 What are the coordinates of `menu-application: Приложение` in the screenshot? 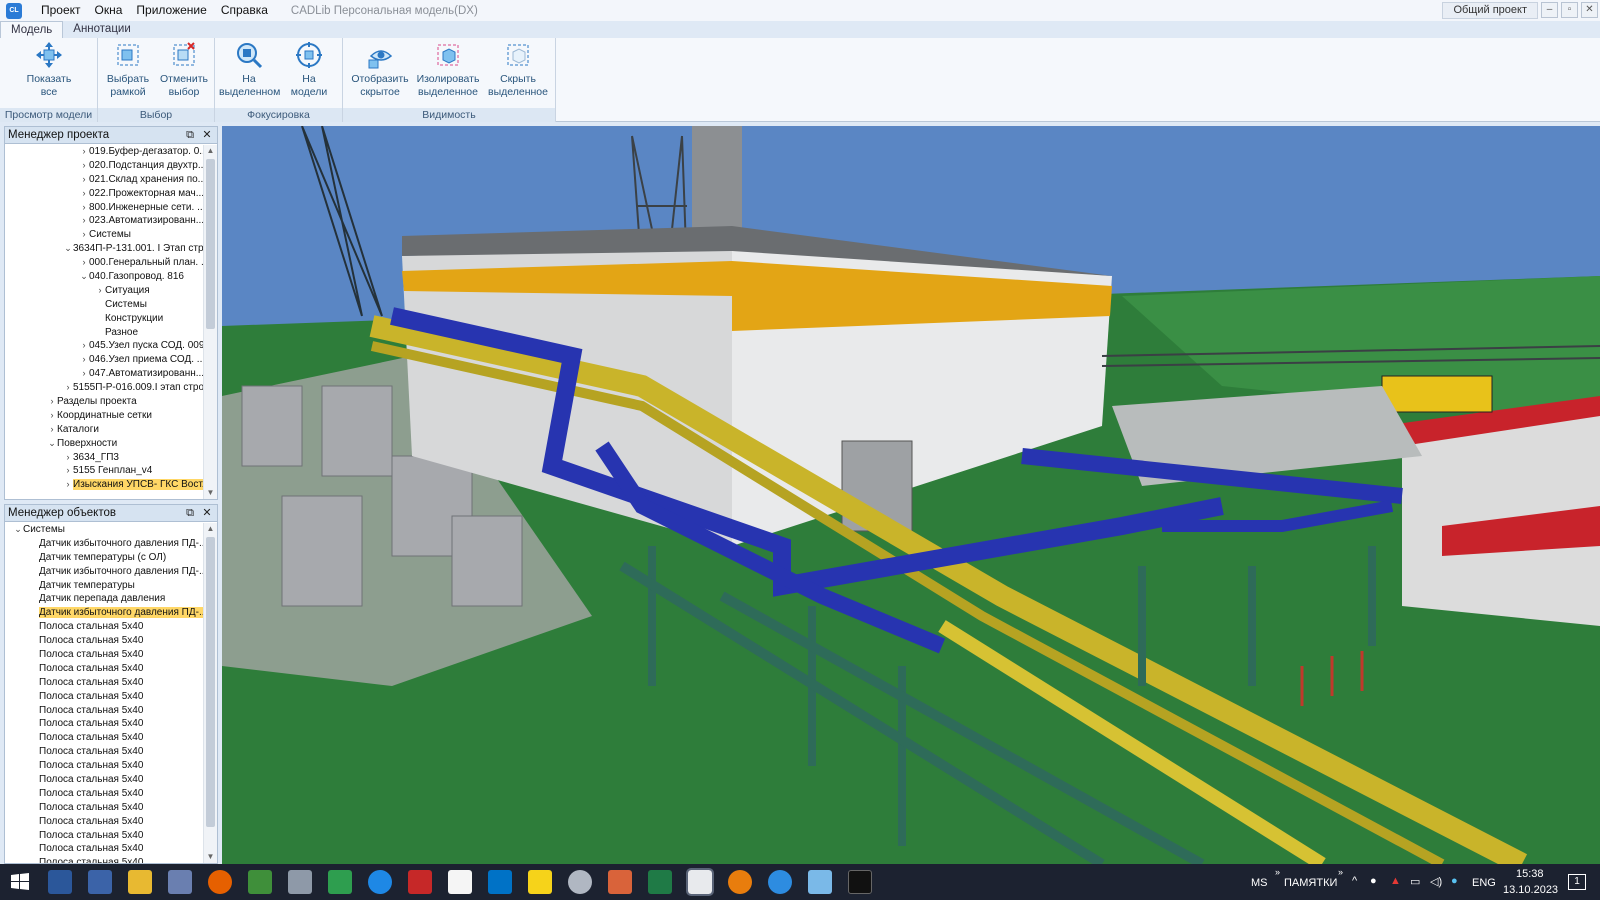 It's located at (171, 10).